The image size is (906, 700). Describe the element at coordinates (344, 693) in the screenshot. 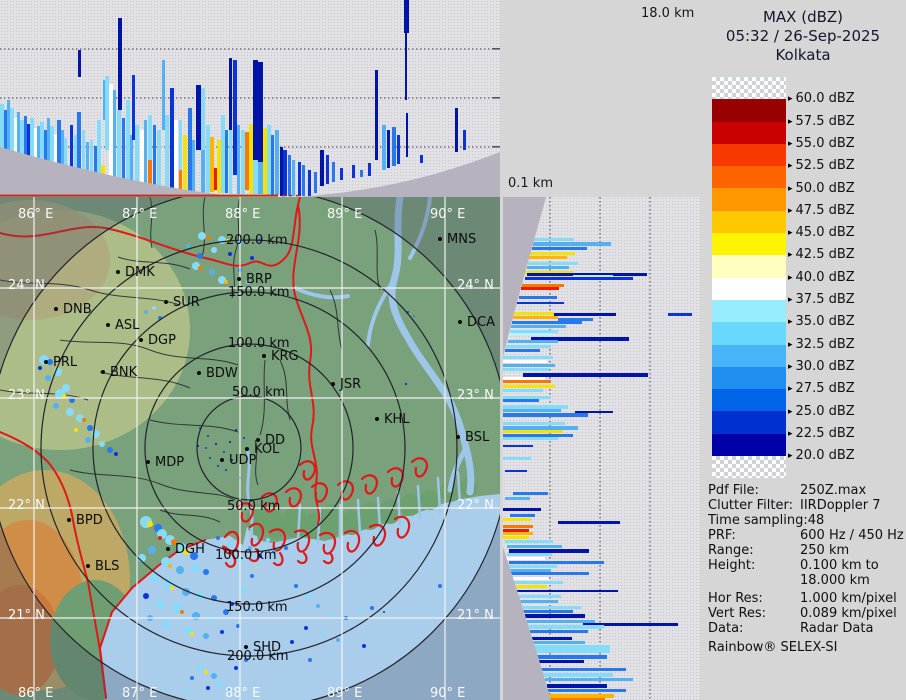

I see `lon-label: 89° E` at that location.